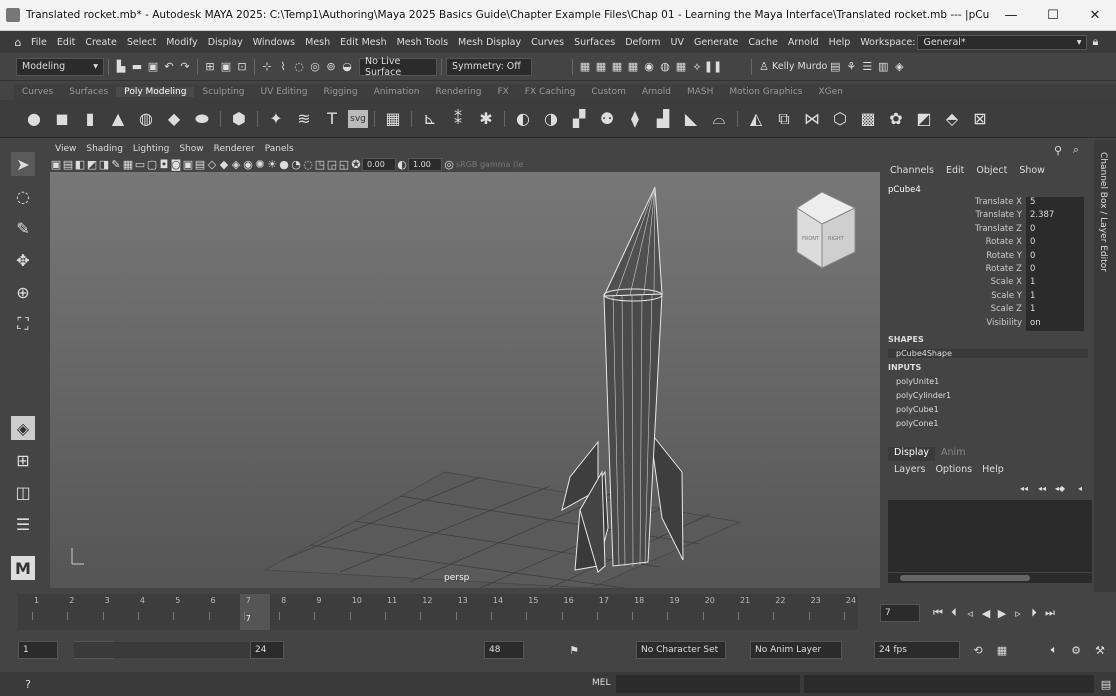 Image resolution: width=1116 pixels, height=696 pixels. I want to click on toggle-modeling-toolkit-icon: ▤, so click(835, 67).